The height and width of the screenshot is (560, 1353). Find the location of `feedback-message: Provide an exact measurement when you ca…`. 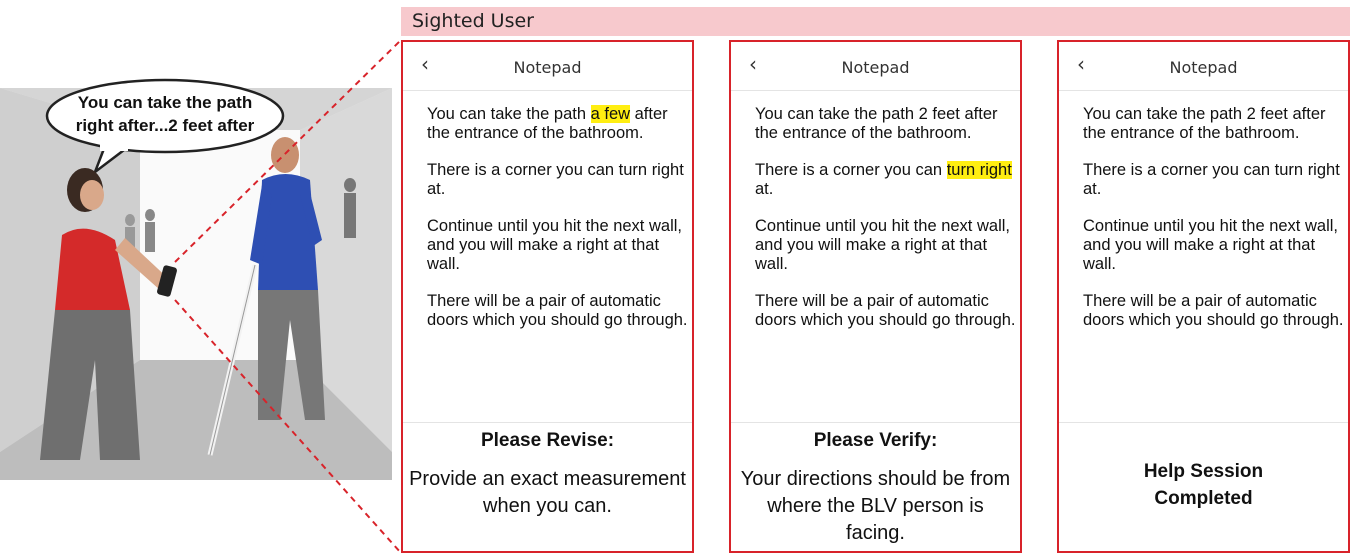

feedback-message: Provide an exact measurement when you ca… is located at coordinates (547, 492).